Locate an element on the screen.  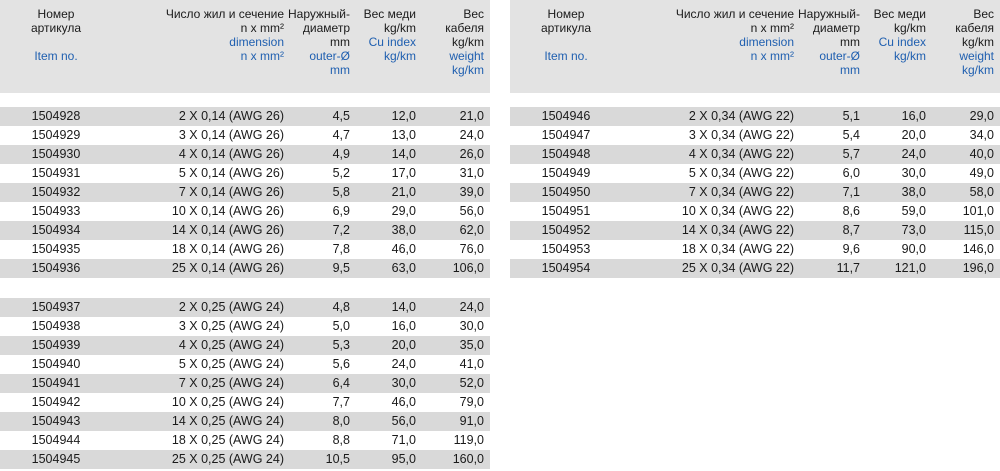
outer-diameter: 7,8 is located at coordinates (341, 249).